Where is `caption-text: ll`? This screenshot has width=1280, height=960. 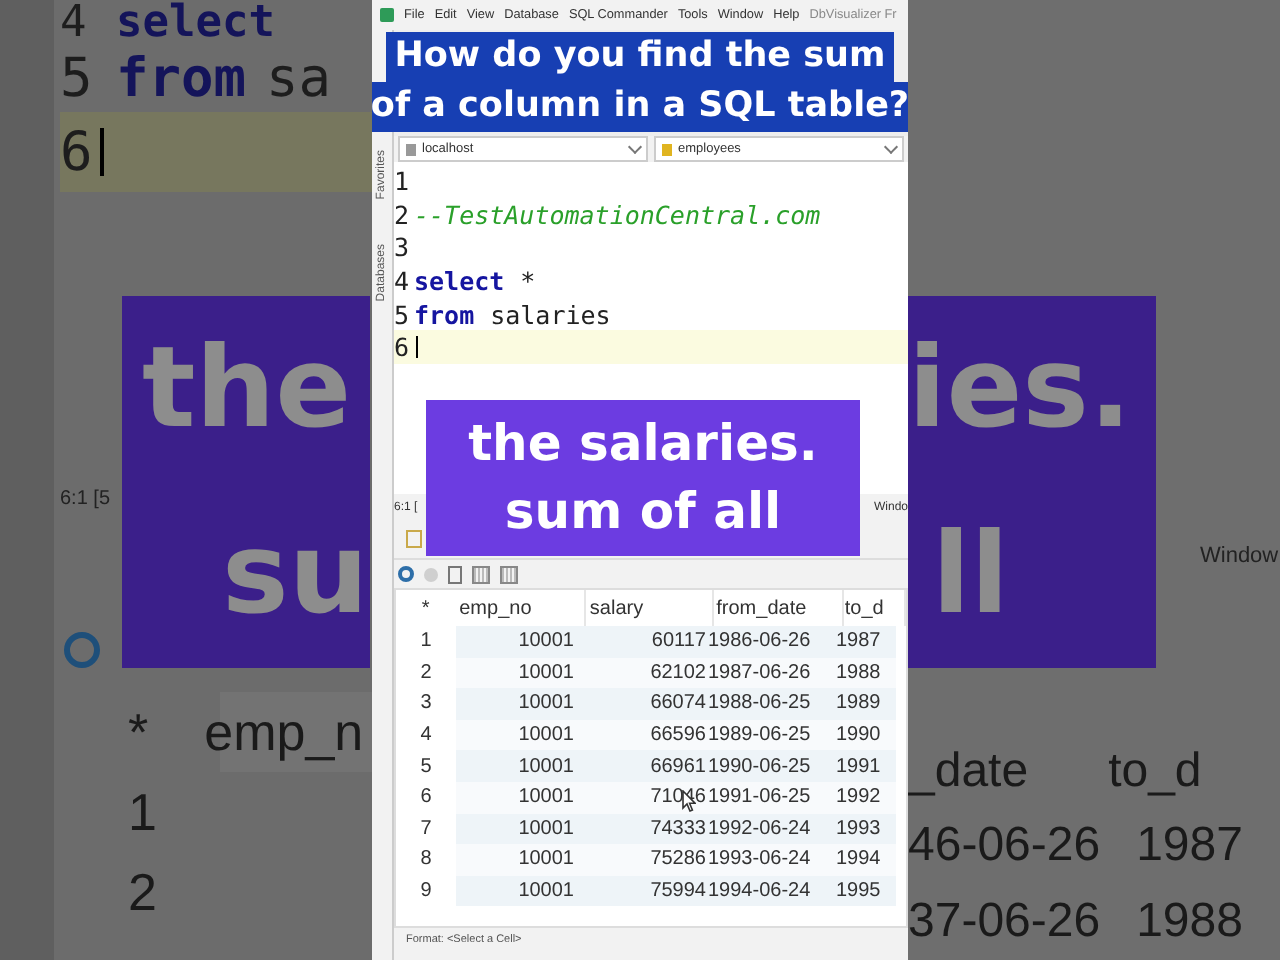
caption-text: ll is located at coordinates (970, 575).